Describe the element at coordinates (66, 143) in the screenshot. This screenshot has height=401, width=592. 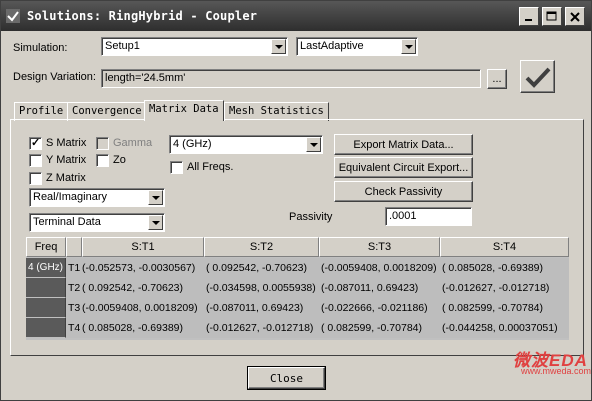
I see `s-matrix-label: S Matrix` at that location.